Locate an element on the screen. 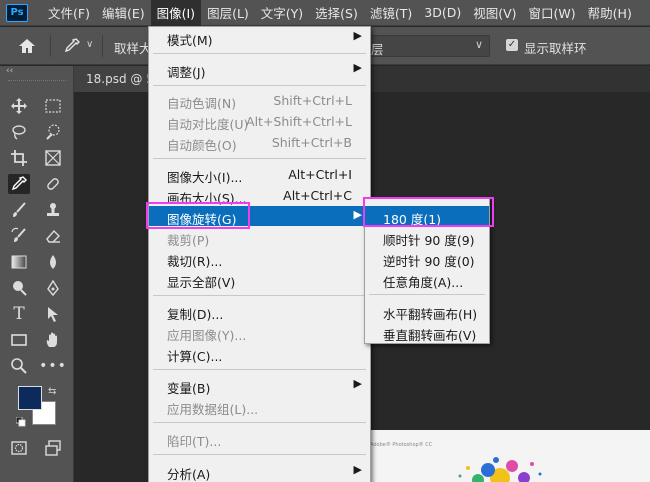  pen-tool-icon is located at coordinates (53, 288).